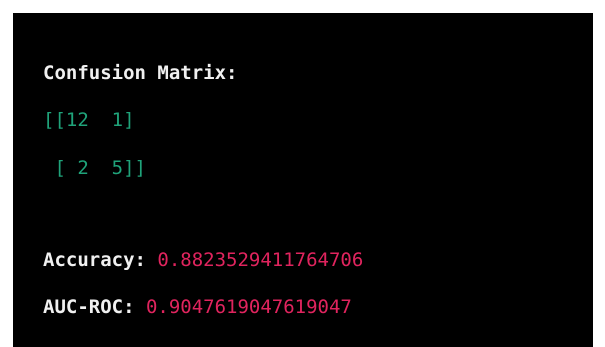  Describe the element at coordinates (140, 73) in the screenshot. I see `confusion-matrix-heading: Confusion Matrix:` at that location.